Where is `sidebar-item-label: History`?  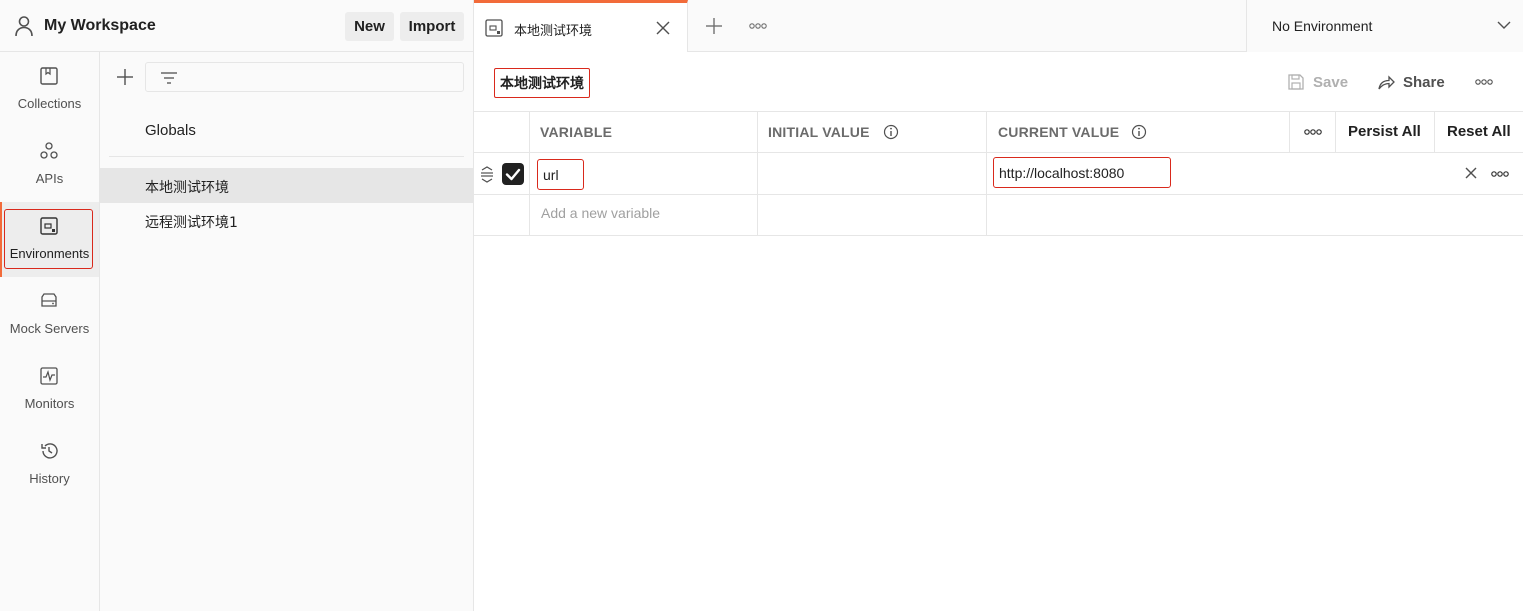
sidebar-item-label: History is located at coordinates (49, 478).